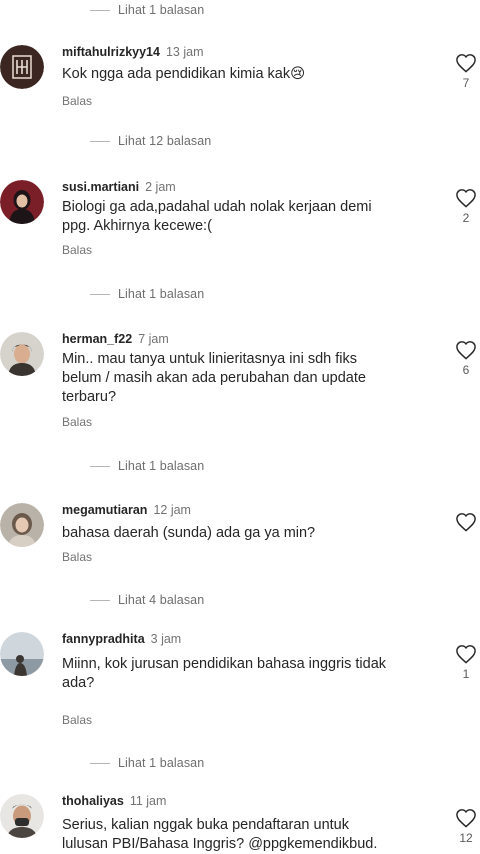  Describe the element at coordinates (466, 838) in the screenshot. I see `like-count: 12` at that location.